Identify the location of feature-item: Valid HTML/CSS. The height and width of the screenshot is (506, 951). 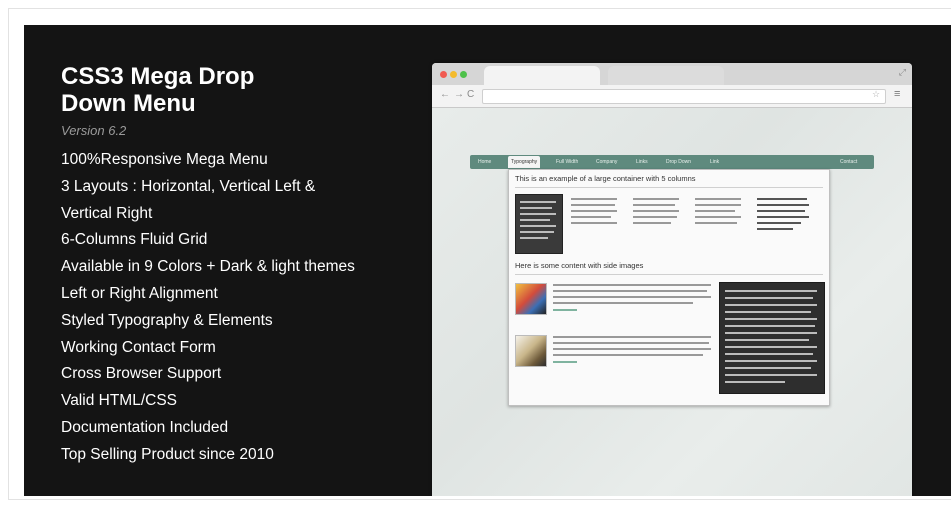
(119, 401).